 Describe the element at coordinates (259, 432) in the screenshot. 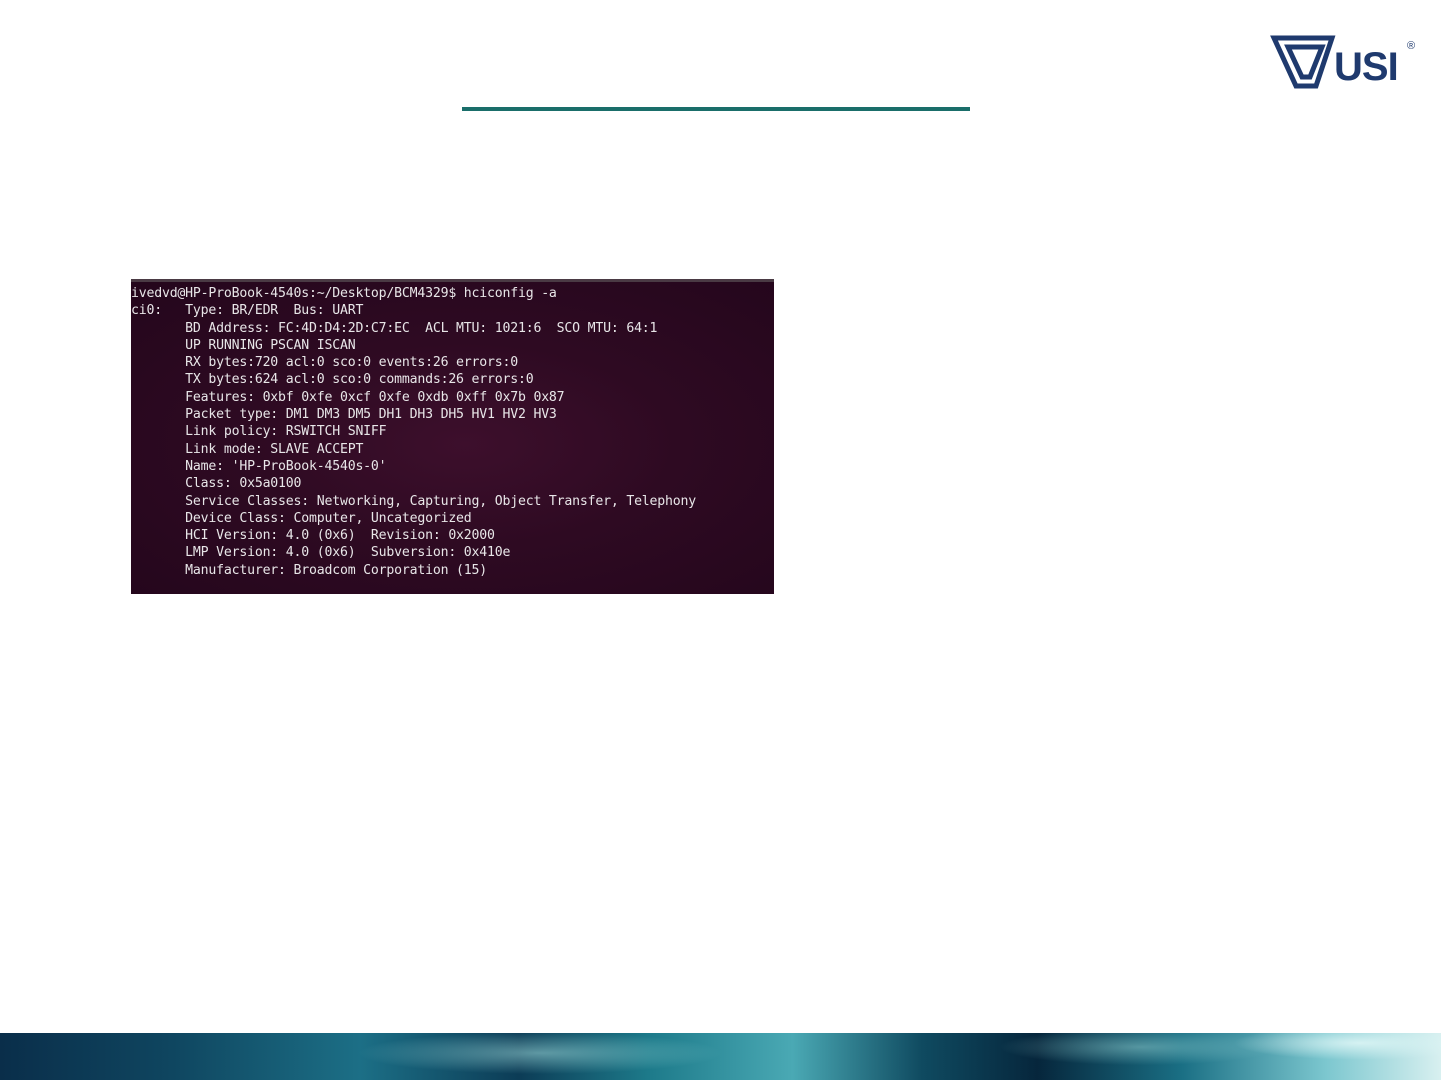

I see `terminal-line: Link policy: RSWITCH SNIFF` at that location.